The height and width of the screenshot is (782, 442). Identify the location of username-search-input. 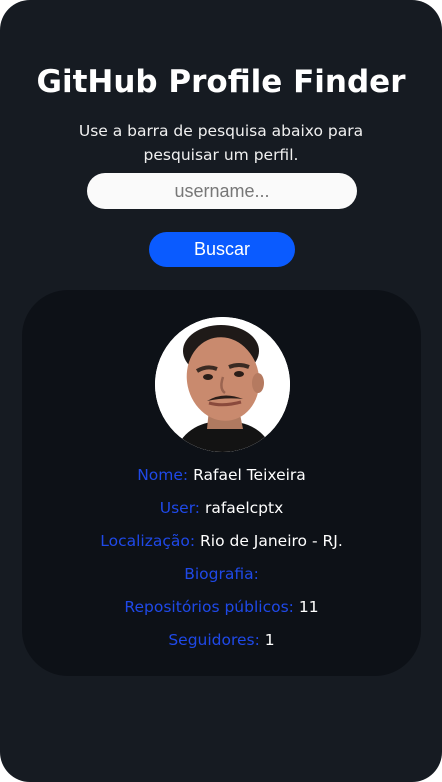
(222, 191).